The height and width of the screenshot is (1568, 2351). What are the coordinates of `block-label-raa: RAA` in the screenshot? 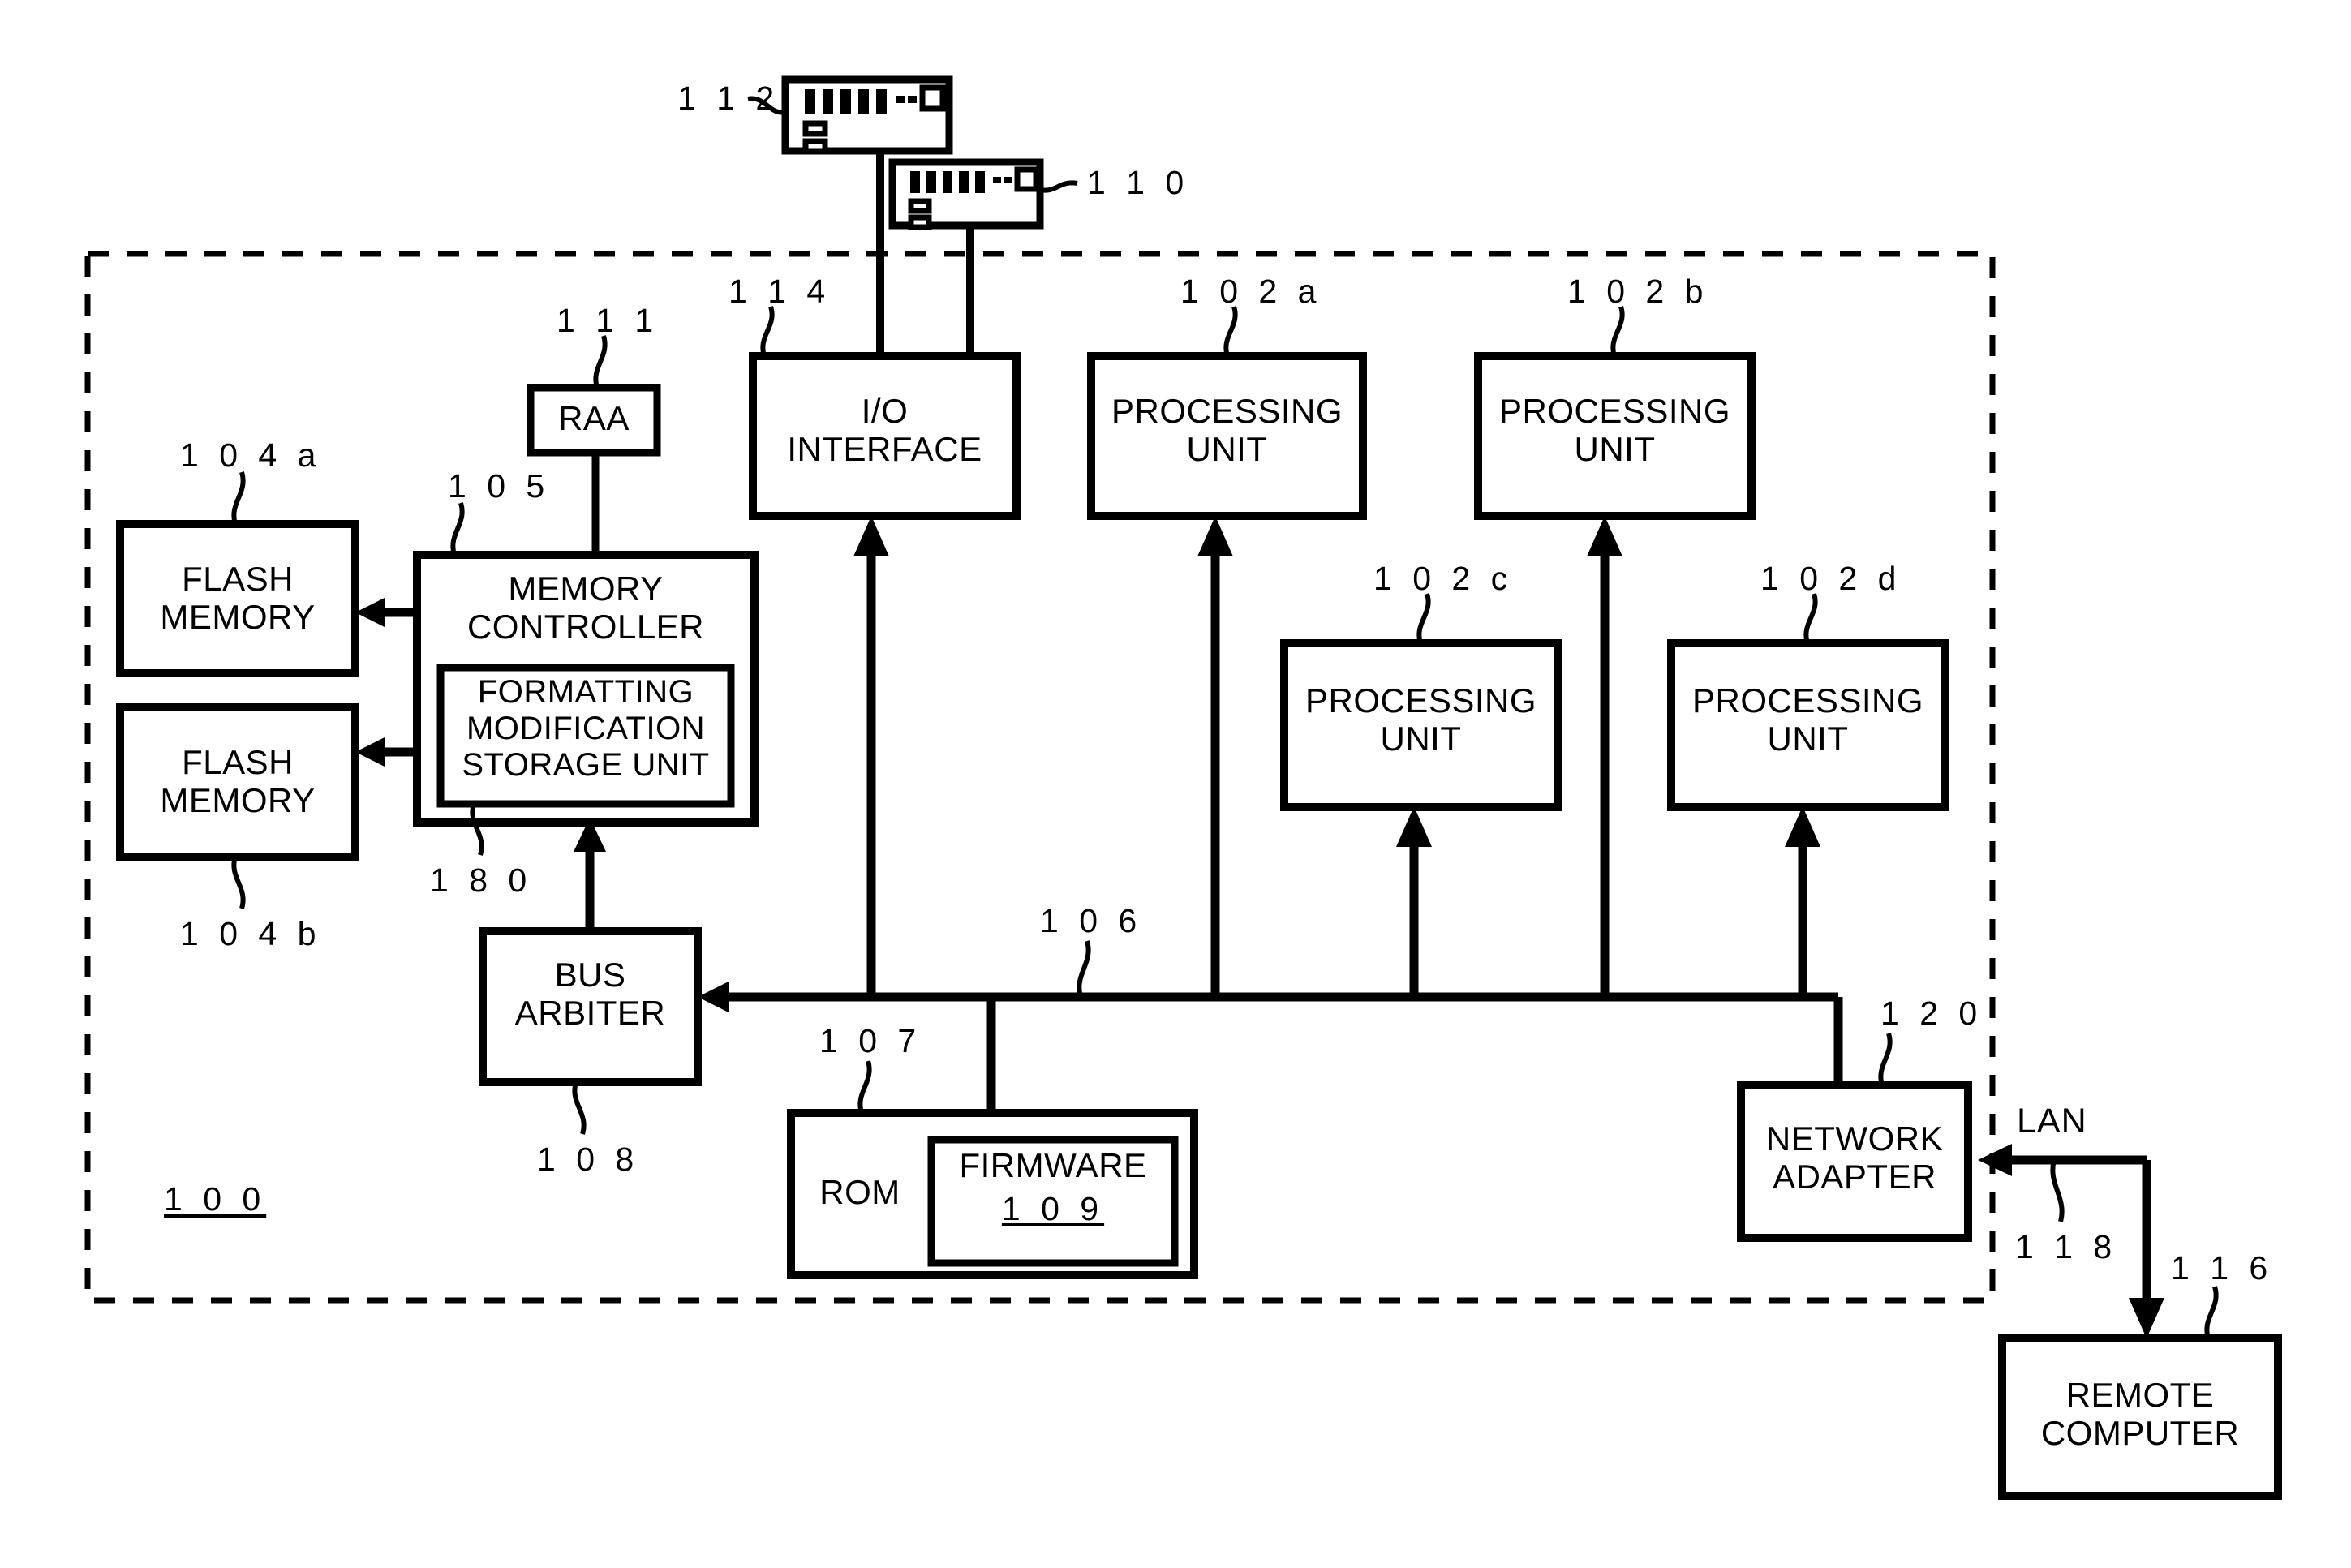 It's located at (594, 418).